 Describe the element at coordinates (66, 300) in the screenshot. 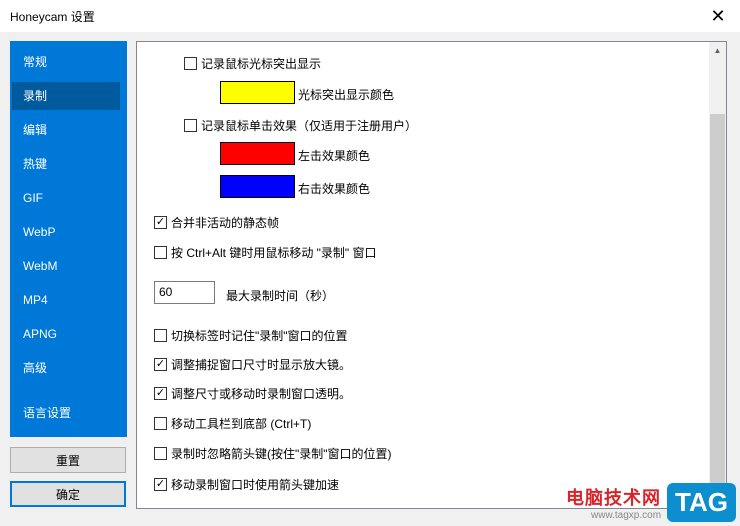

I see `sidebar-item-mp4: MP4` at that location.